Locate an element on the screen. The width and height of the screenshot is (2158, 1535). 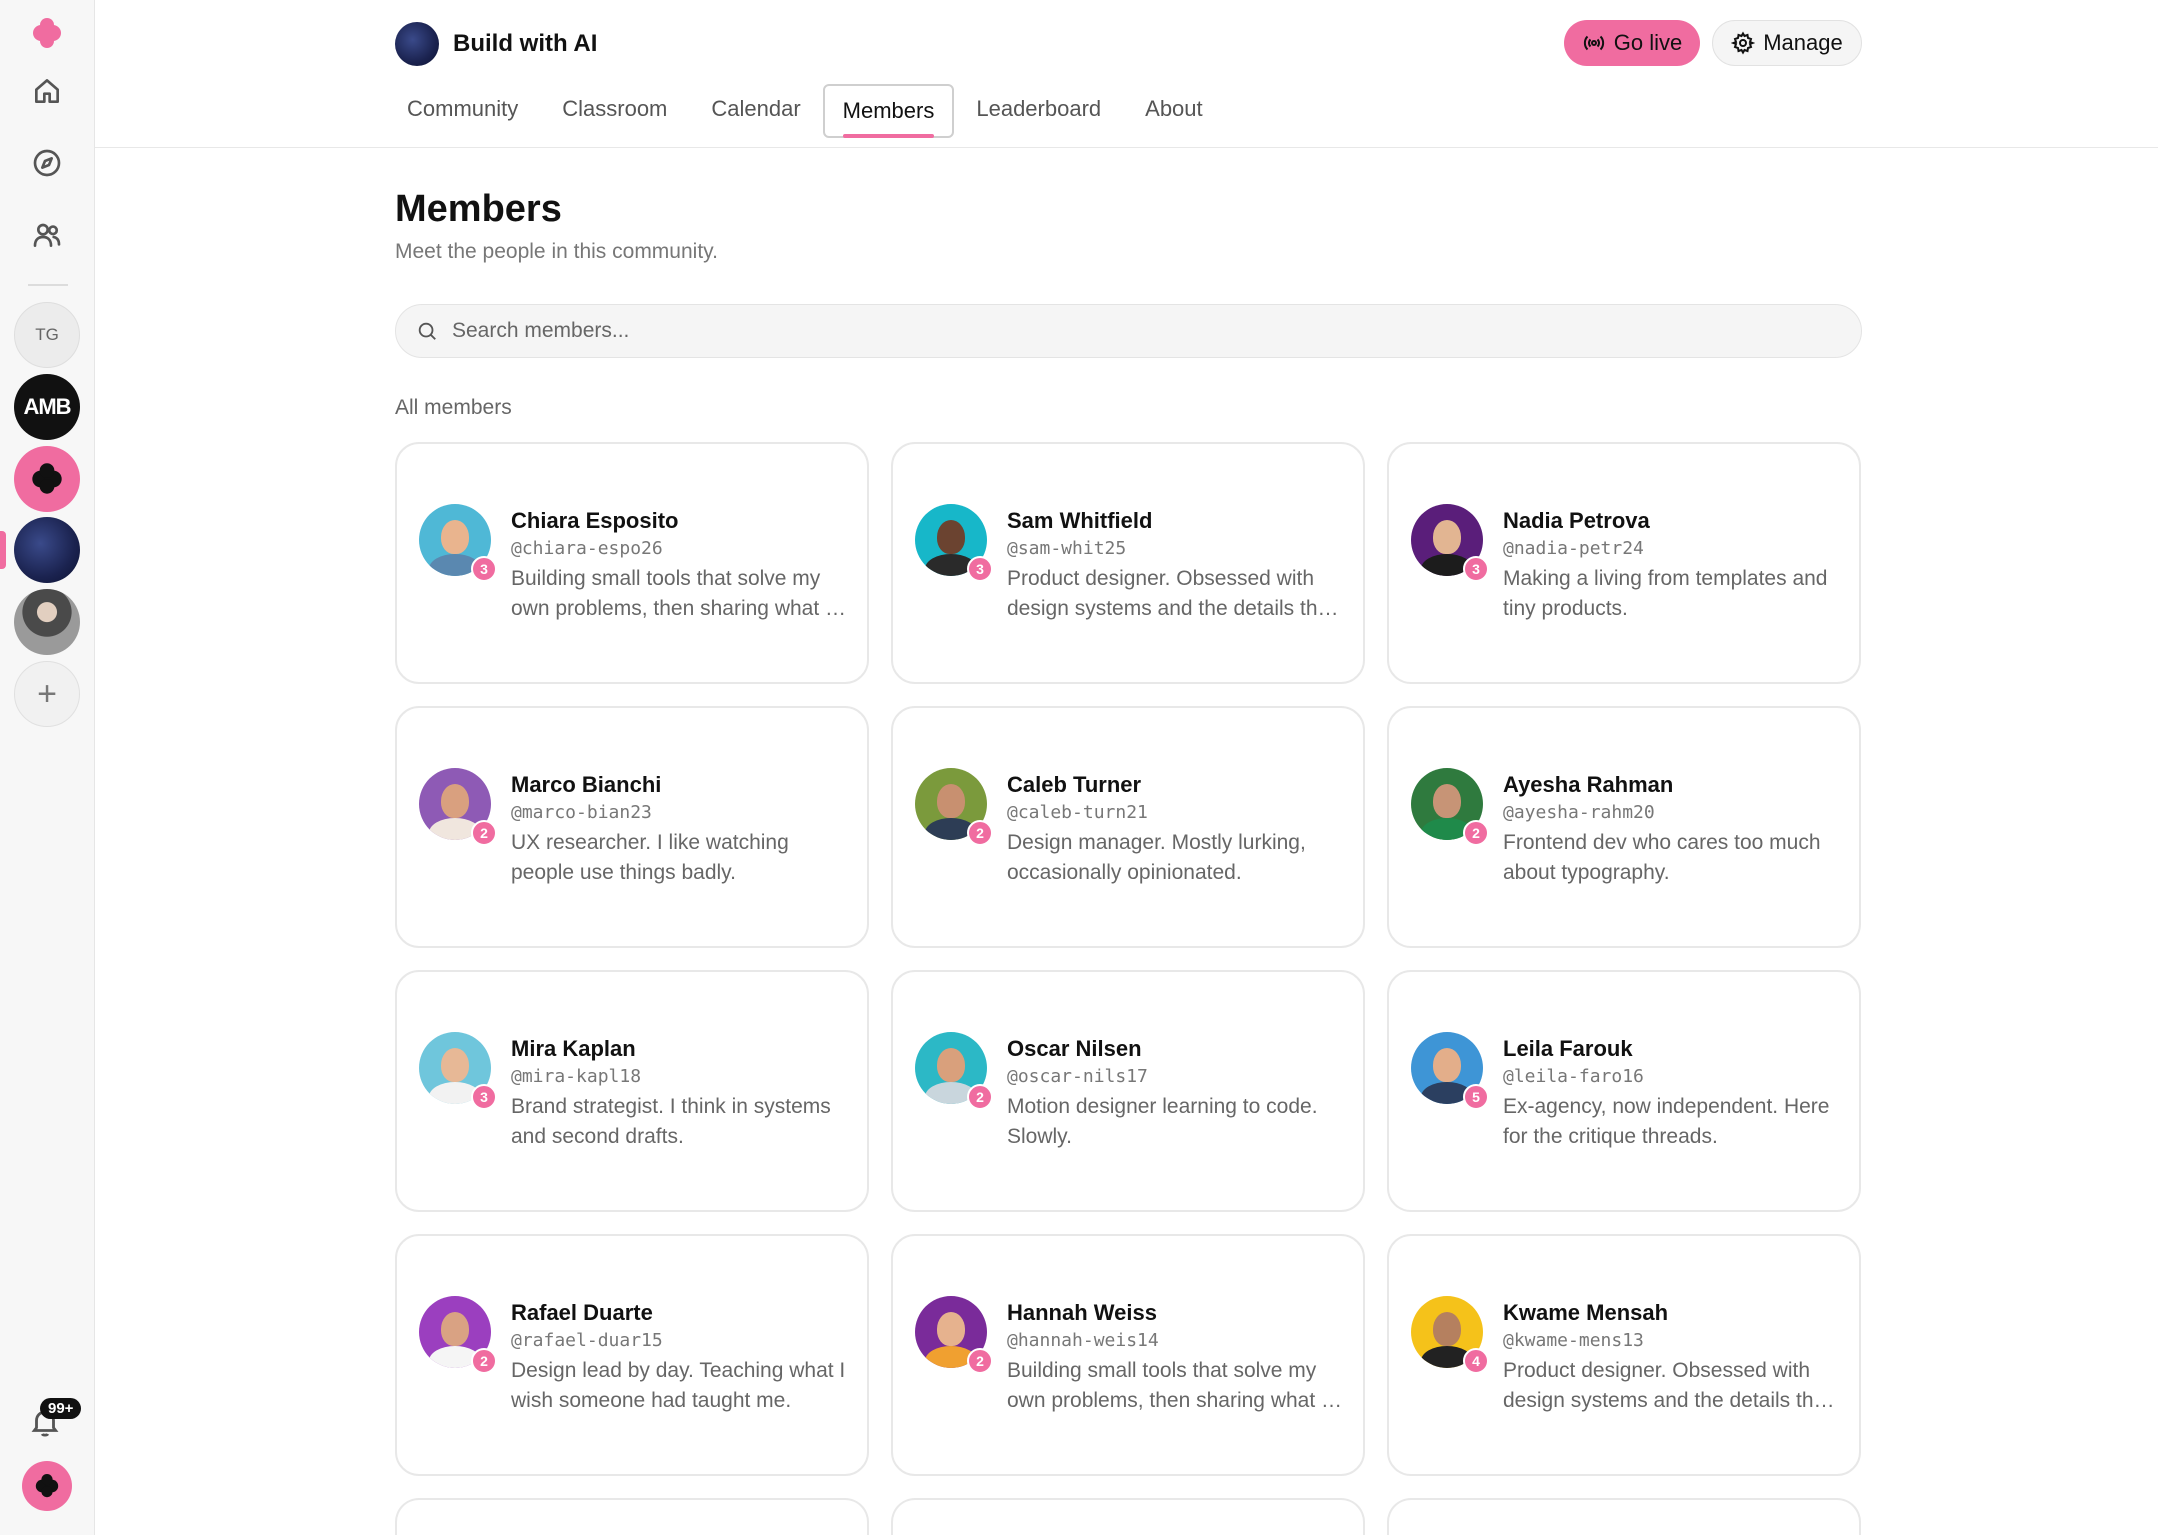
go-live-button: Go live is located at coordinates (1632, 43).